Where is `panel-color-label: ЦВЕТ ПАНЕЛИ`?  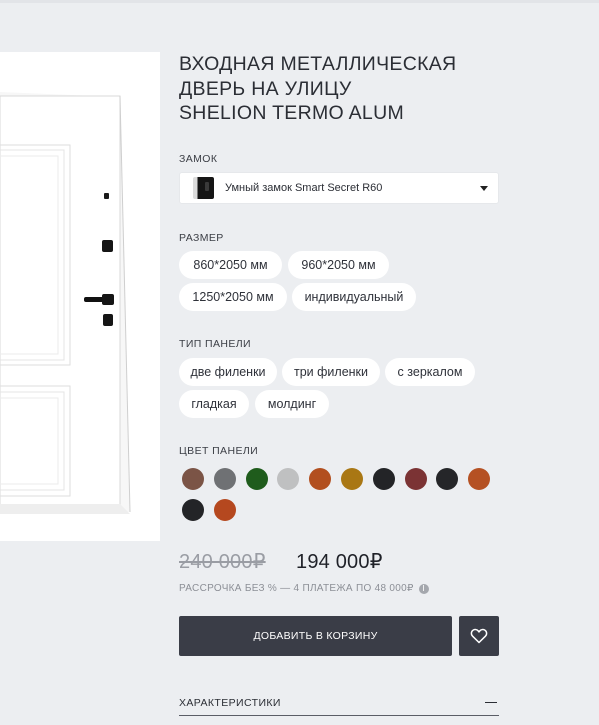
panel-color-label: ЦВЕТ ПАНЕЛИ is located at coordinates (219, 451).